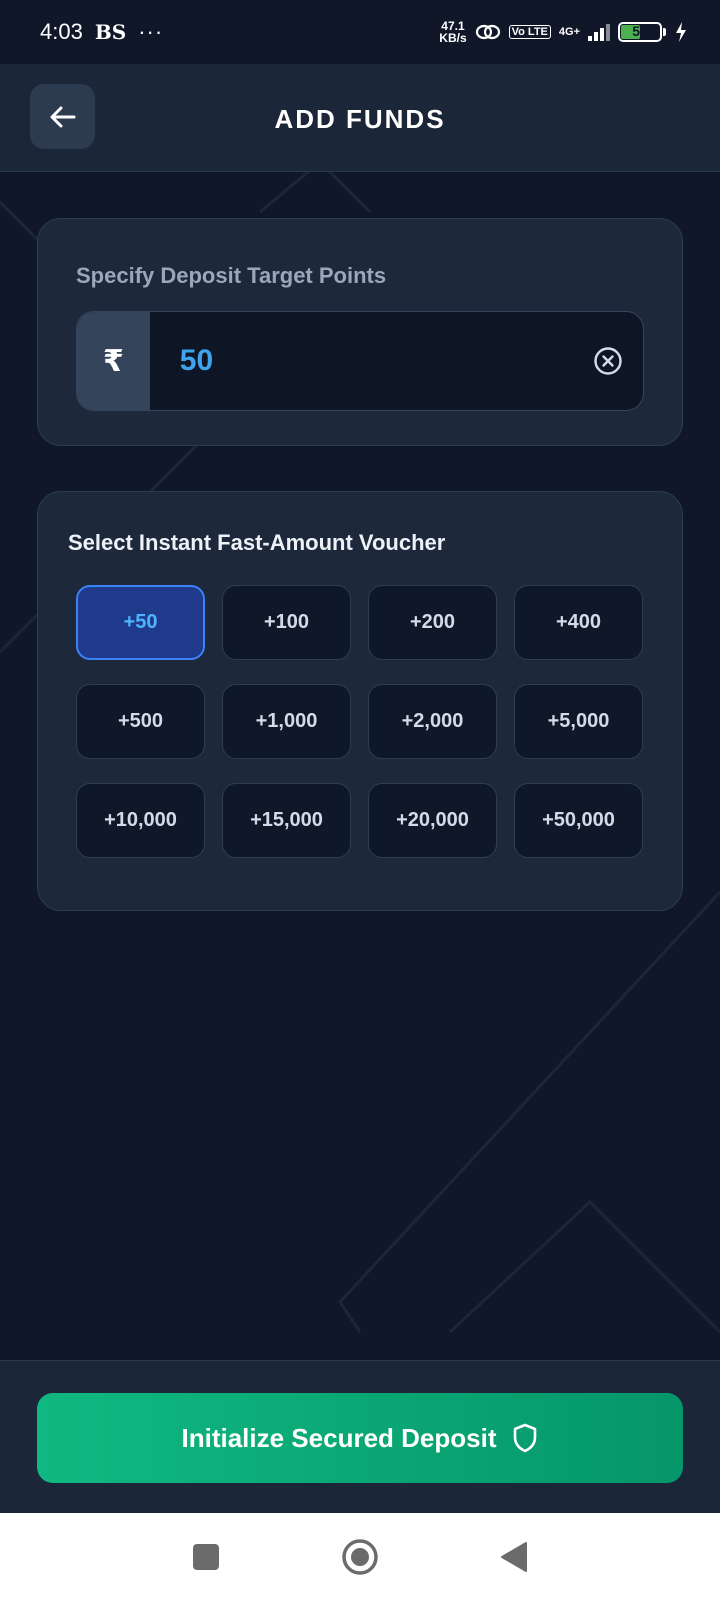 This screenshot has height=1600, width=720. I want to click on signal-icon, so click(599, 32).